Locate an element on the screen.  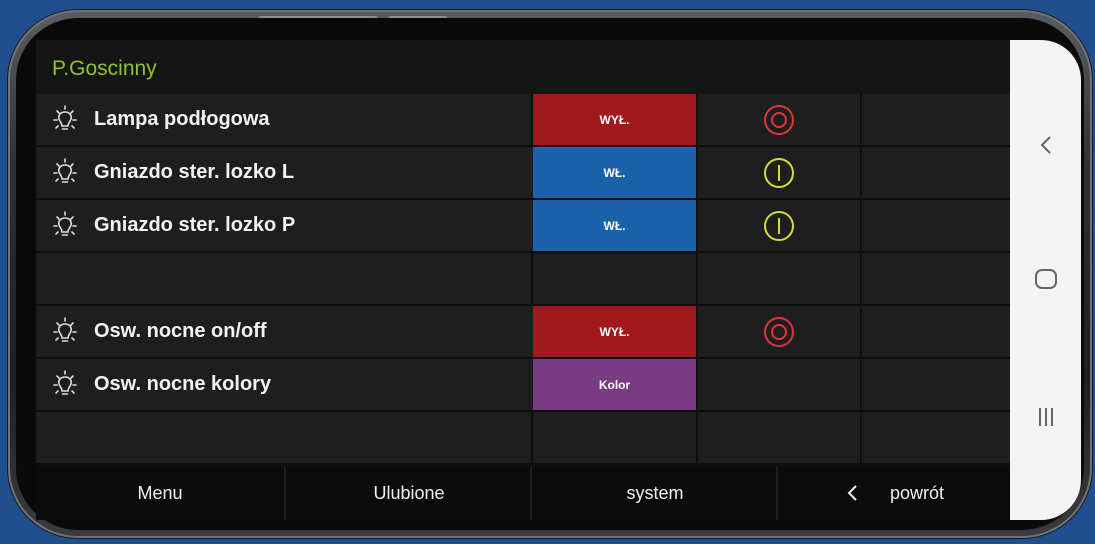
recents-icon is located at coordinates (1045, 417).